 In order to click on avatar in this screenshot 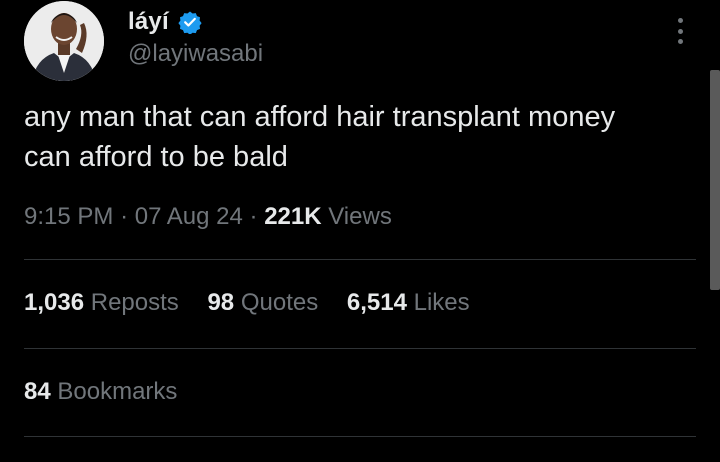, I will do `click(64, 41)`.